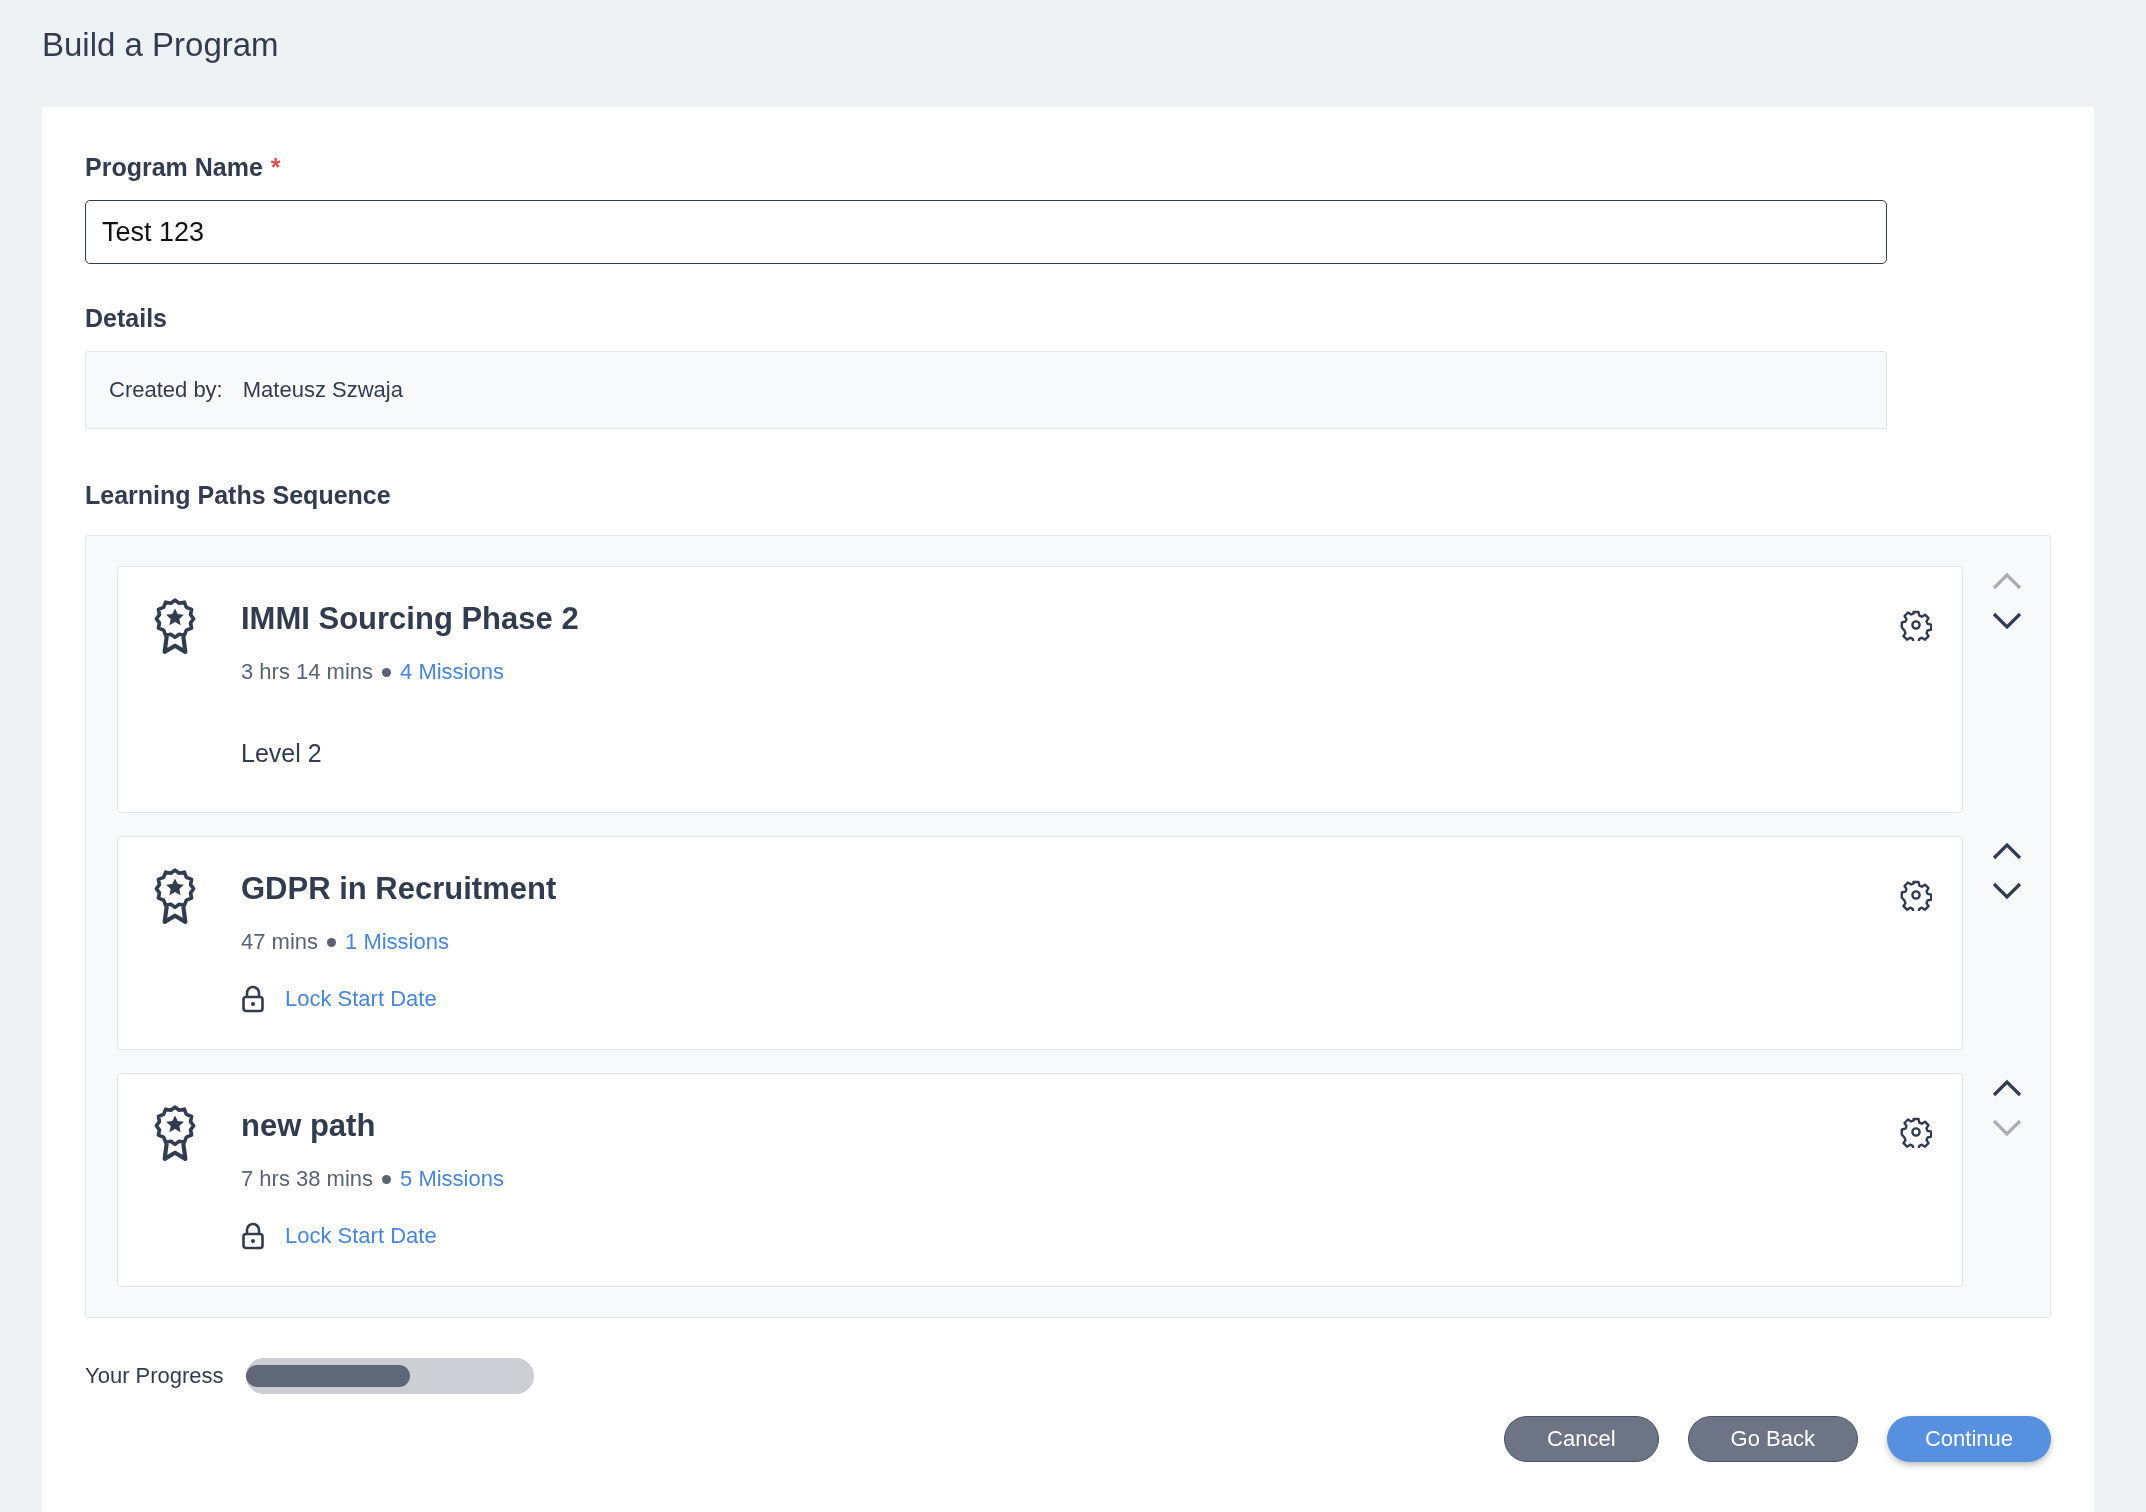 The height and width of the screenshot is (1512, 2146). Describe the element at coordinates (452, 672) in the screenshot. I see `missions-link: 4 Missions` at that location.